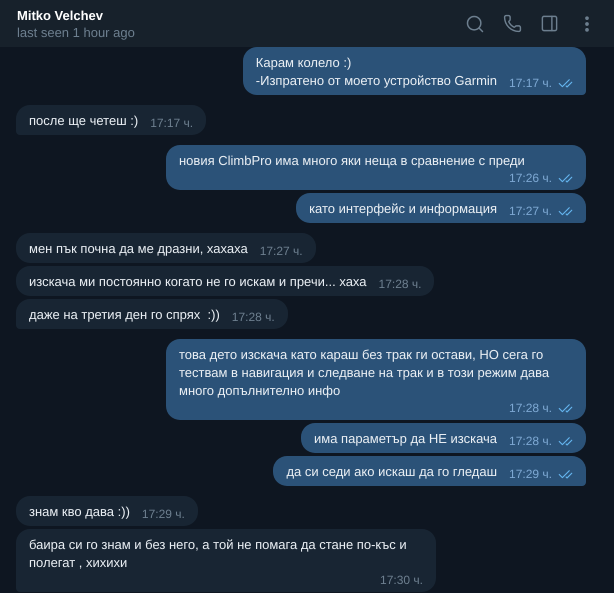  I want to click on message-text: после ще четеш :), so click(83, 121).